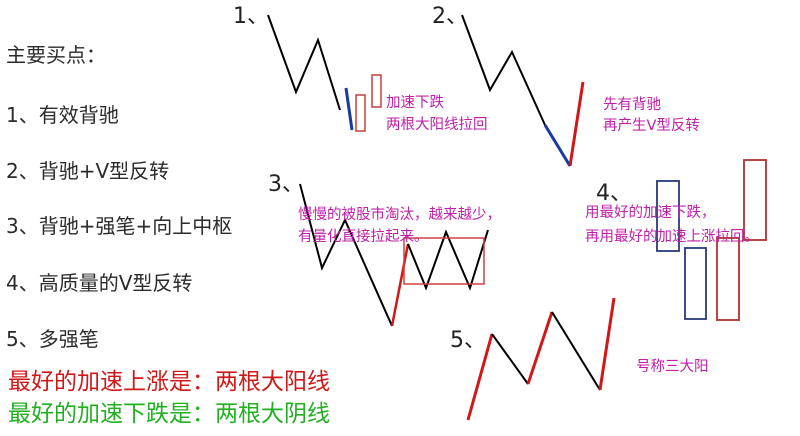 The height and width of the screenshot is (436, 800). Describe the element at coordinates (286, 184) in the screenshot. I see `diagram-3-label: 3、` at that location.